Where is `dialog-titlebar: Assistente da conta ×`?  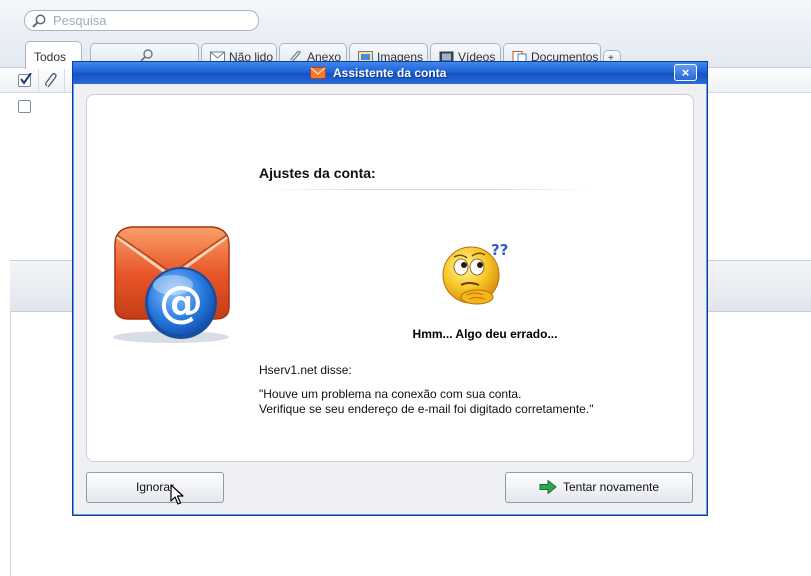 dialog-titlebar: Assistente da conta × is located at coordinates (390, 73).